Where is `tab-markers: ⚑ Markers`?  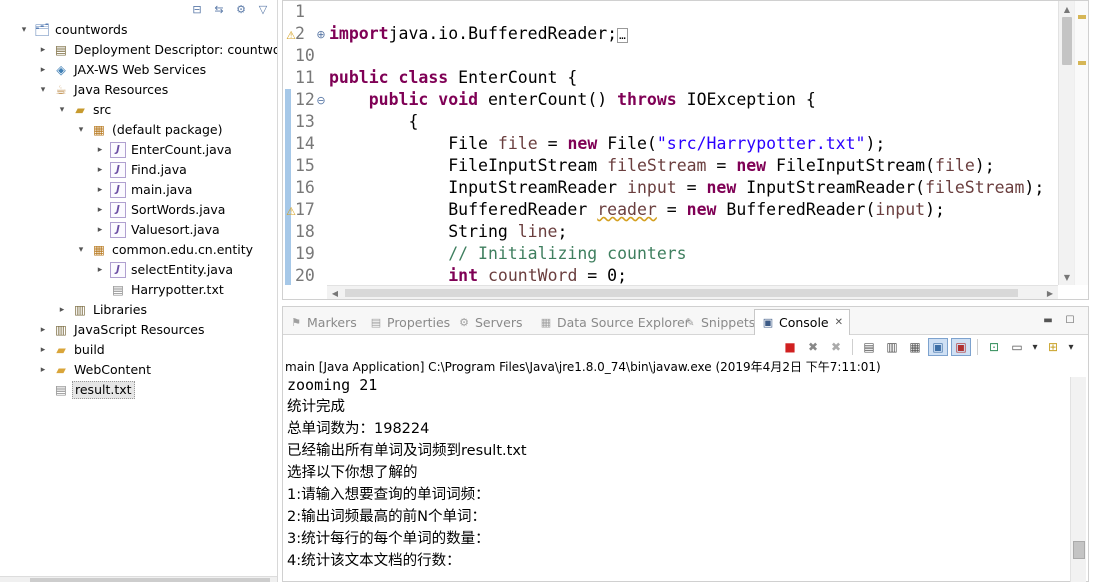 tab-markers: ⚑ Markers is located at coordinates (323, 322).